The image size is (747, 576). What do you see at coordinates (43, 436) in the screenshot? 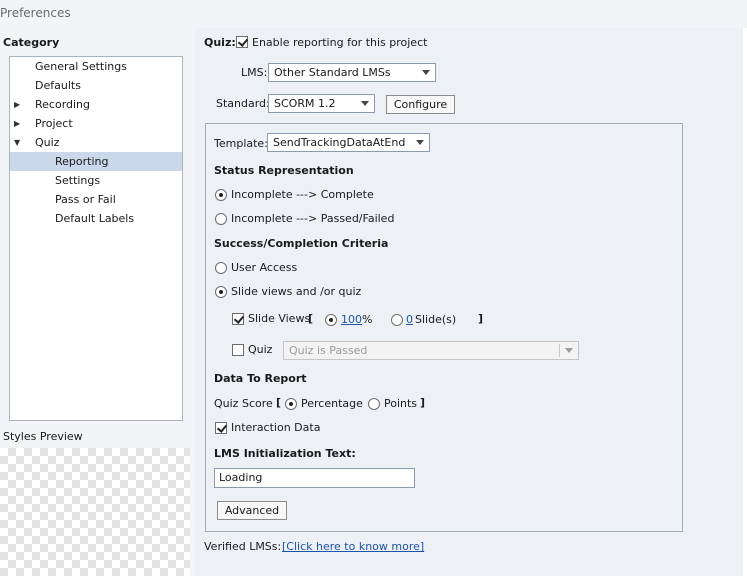
I see `styles-preview-heading: Styles Preview` at bounding box center [43, 436].